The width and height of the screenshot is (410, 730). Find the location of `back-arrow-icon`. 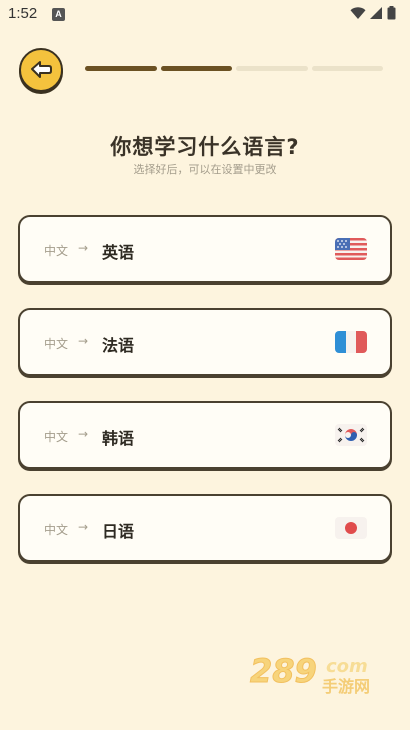

back-arrow-icon is located at coordinates (41, 69).